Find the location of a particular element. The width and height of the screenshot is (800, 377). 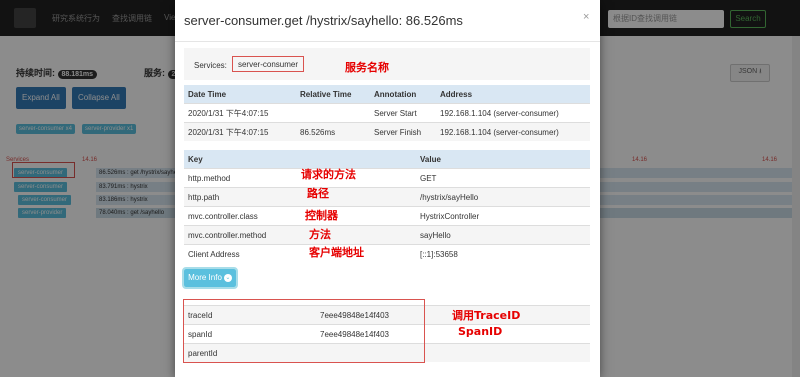

tag-key: mvc.controller.method is located at coordinates (300, 235).